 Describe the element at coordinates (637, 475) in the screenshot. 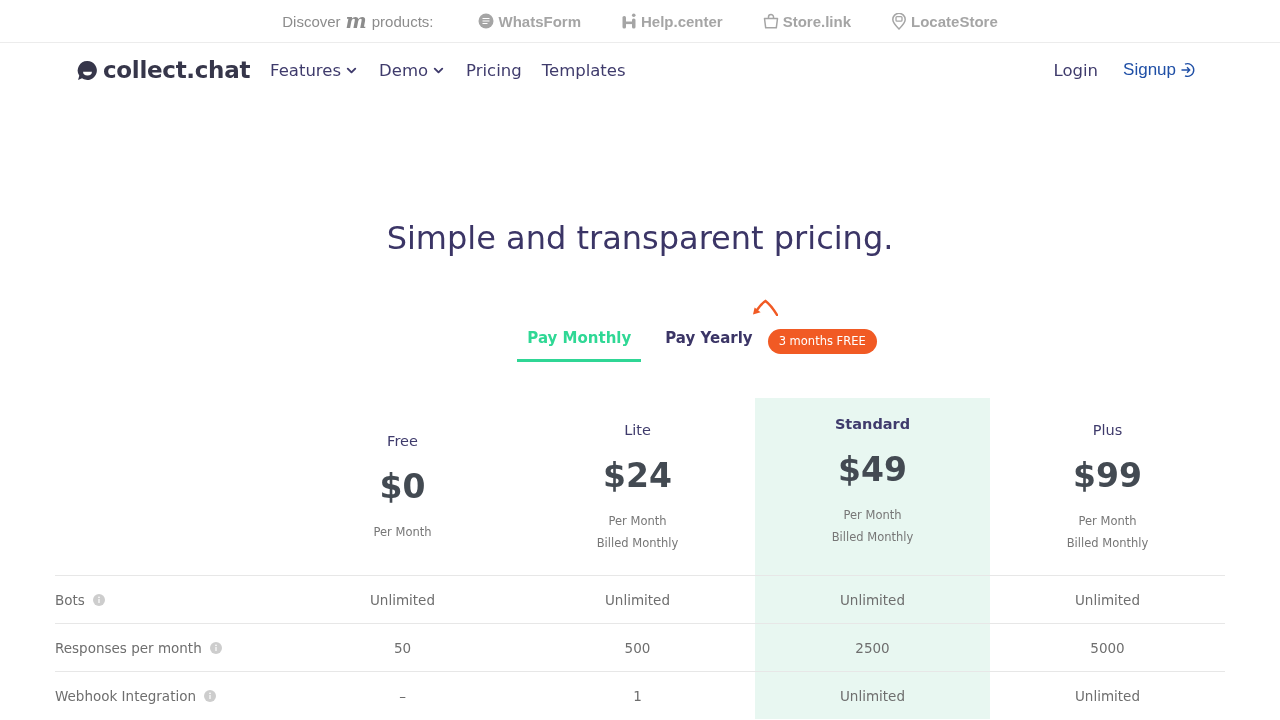

I see `plan-price: $24` at that location.